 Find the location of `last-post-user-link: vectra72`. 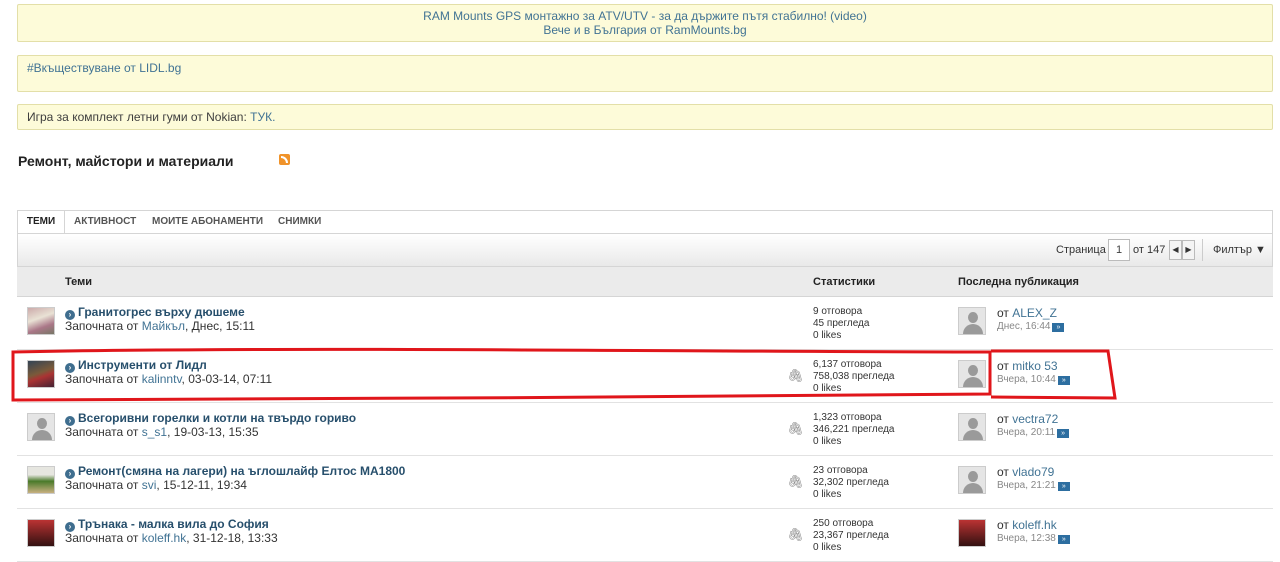

last-post-user-link: vectra72 is located at coordinates (1035, 419).